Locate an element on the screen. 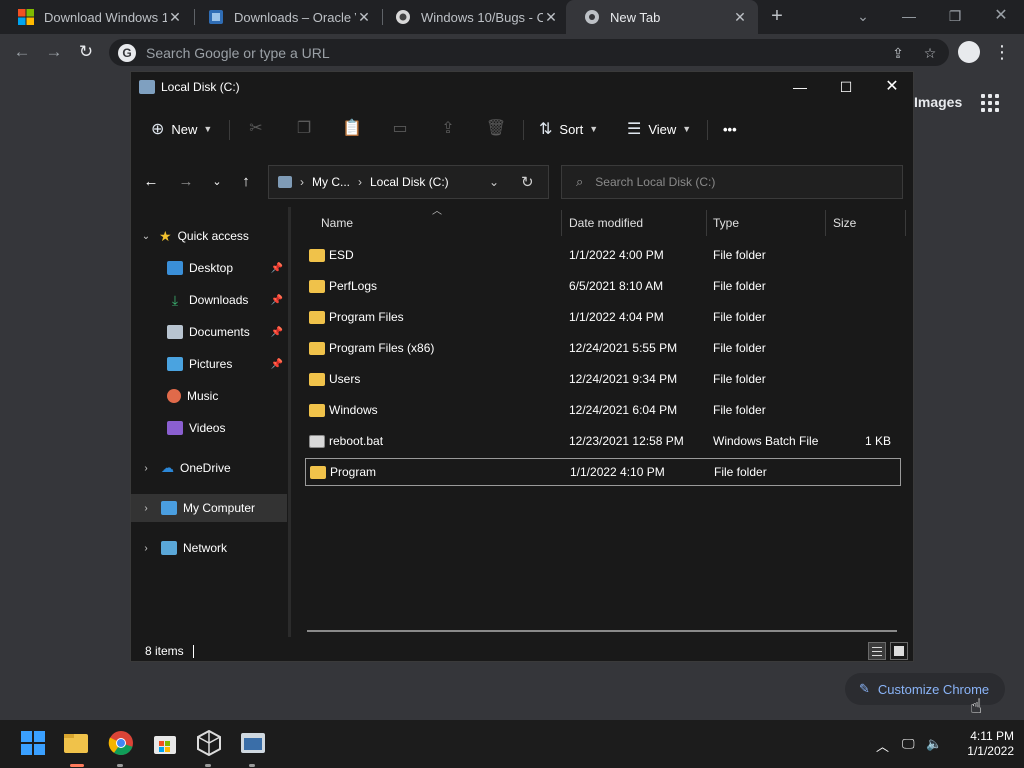 The image size is (1024, 768). new-tab-plus-icon: + is located at coordinates (777, 17).